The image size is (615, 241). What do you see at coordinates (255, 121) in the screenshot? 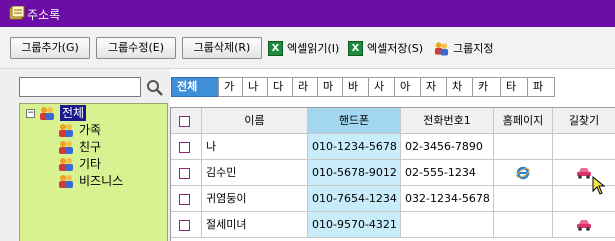
I see `column-header: 이름` at bounding box center [255, 121].